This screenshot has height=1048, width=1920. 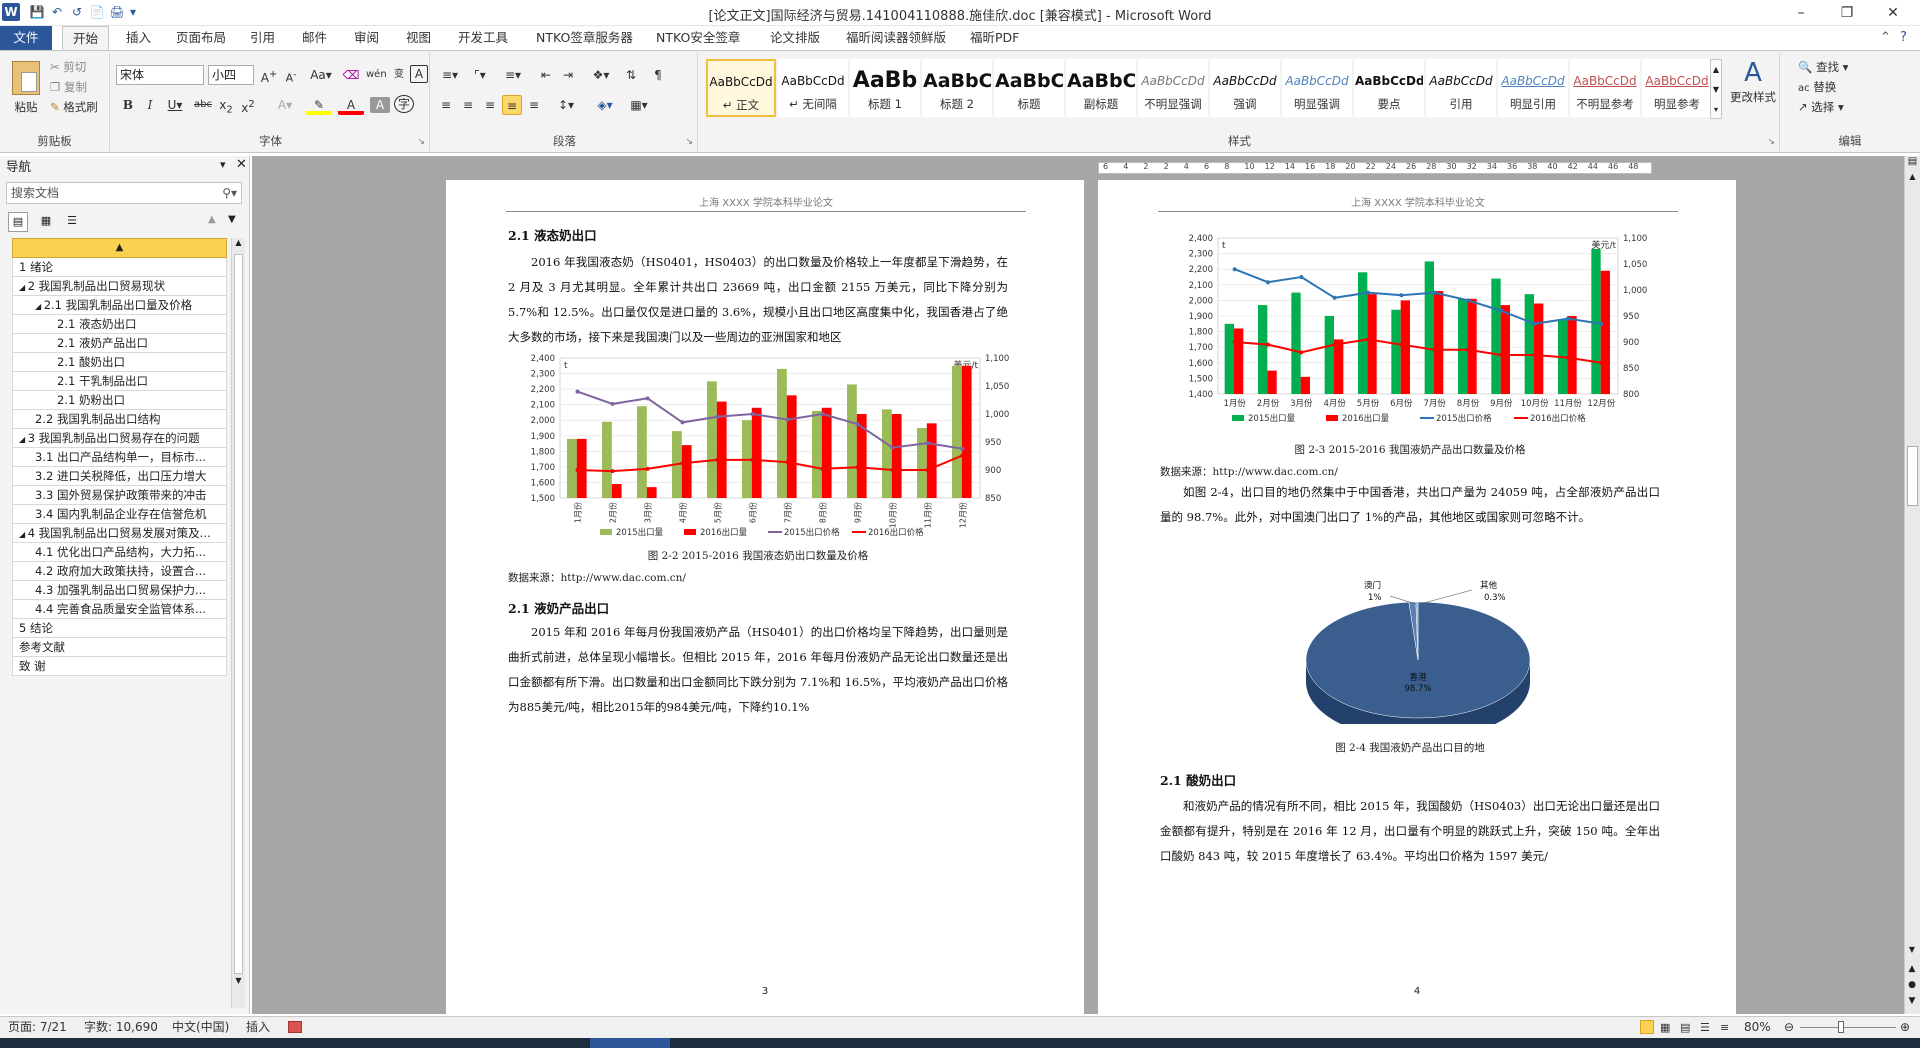 What do you see at coordinates (138, 38) in the screenshot?
I see `tab-insert: 插入` at bounding box center [138, 38].